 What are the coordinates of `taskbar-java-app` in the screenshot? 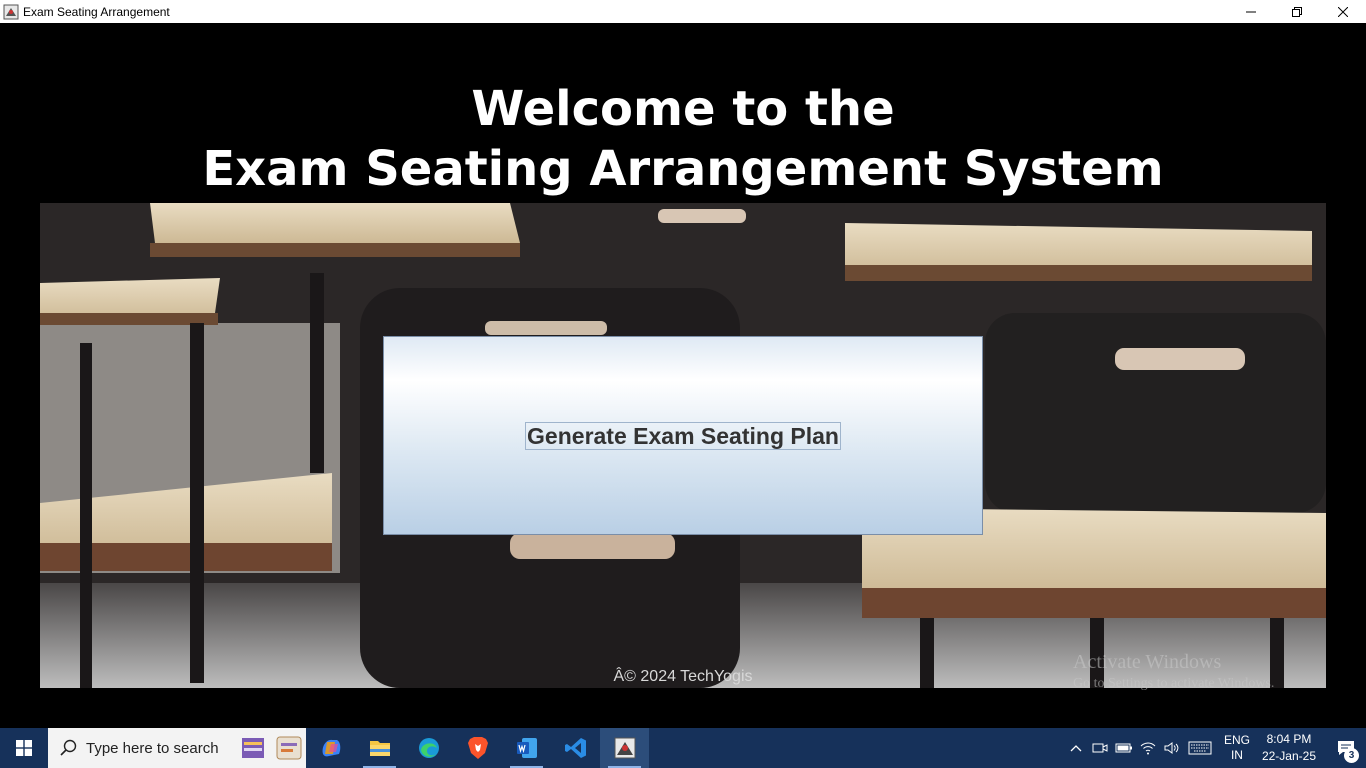 It's located at (624, 748).